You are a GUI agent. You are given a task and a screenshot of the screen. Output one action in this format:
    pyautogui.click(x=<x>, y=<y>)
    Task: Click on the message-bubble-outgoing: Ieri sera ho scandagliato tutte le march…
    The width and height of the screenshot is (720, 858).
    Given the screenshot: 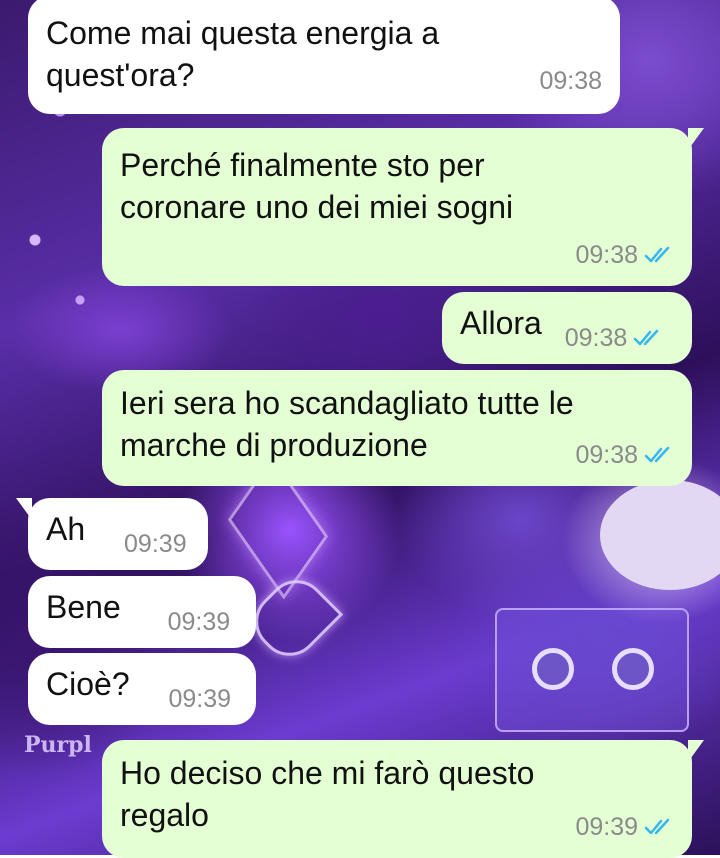 What is the action you would take?
    pyautogui.click(x=397, y=428)
    